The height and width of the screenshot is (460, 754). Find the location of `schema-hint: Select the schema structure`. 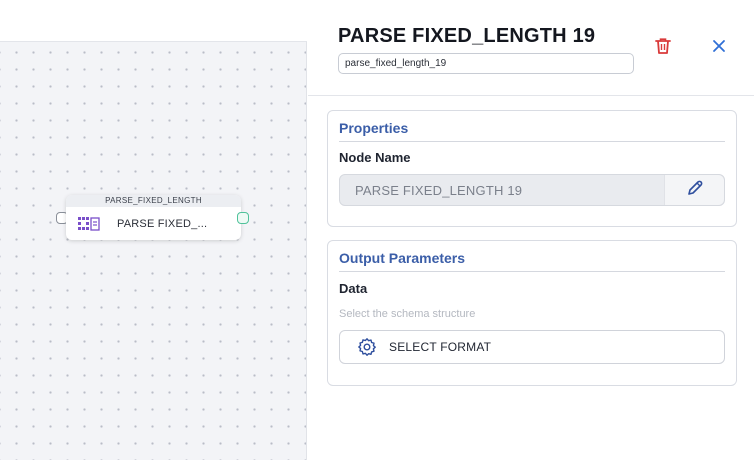

schema-hint: Select the schema structure is located at coordinates (407, 314).